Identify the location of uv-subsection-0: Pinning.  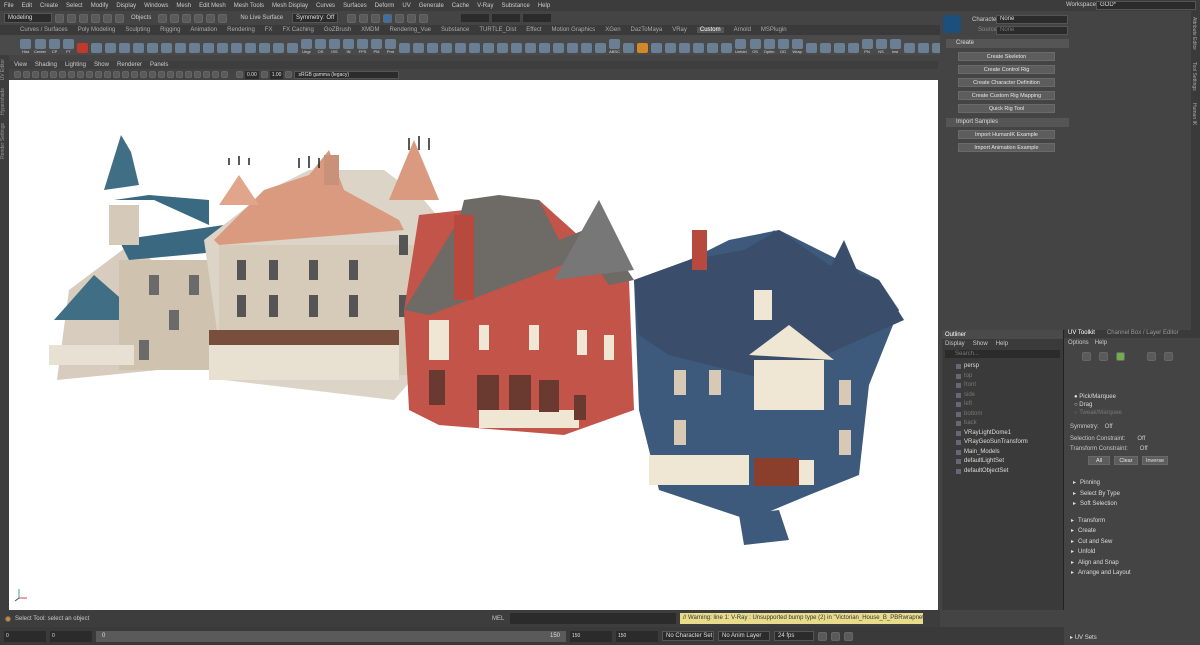
(1135, 484).